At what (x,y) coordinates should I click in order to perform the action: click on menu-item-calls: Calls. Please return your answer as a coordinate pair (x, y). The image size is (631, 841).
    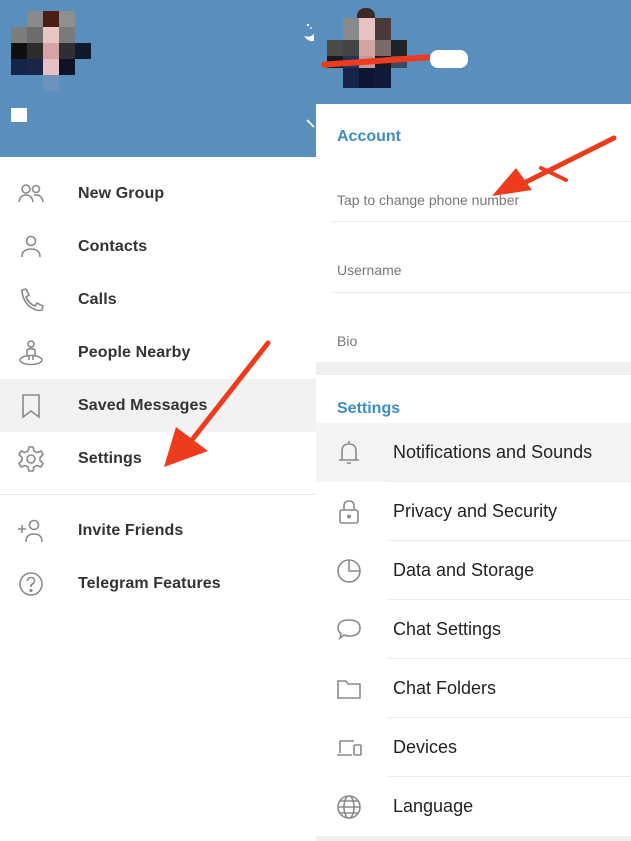
    Looking at the image, I should click on (158, 299).